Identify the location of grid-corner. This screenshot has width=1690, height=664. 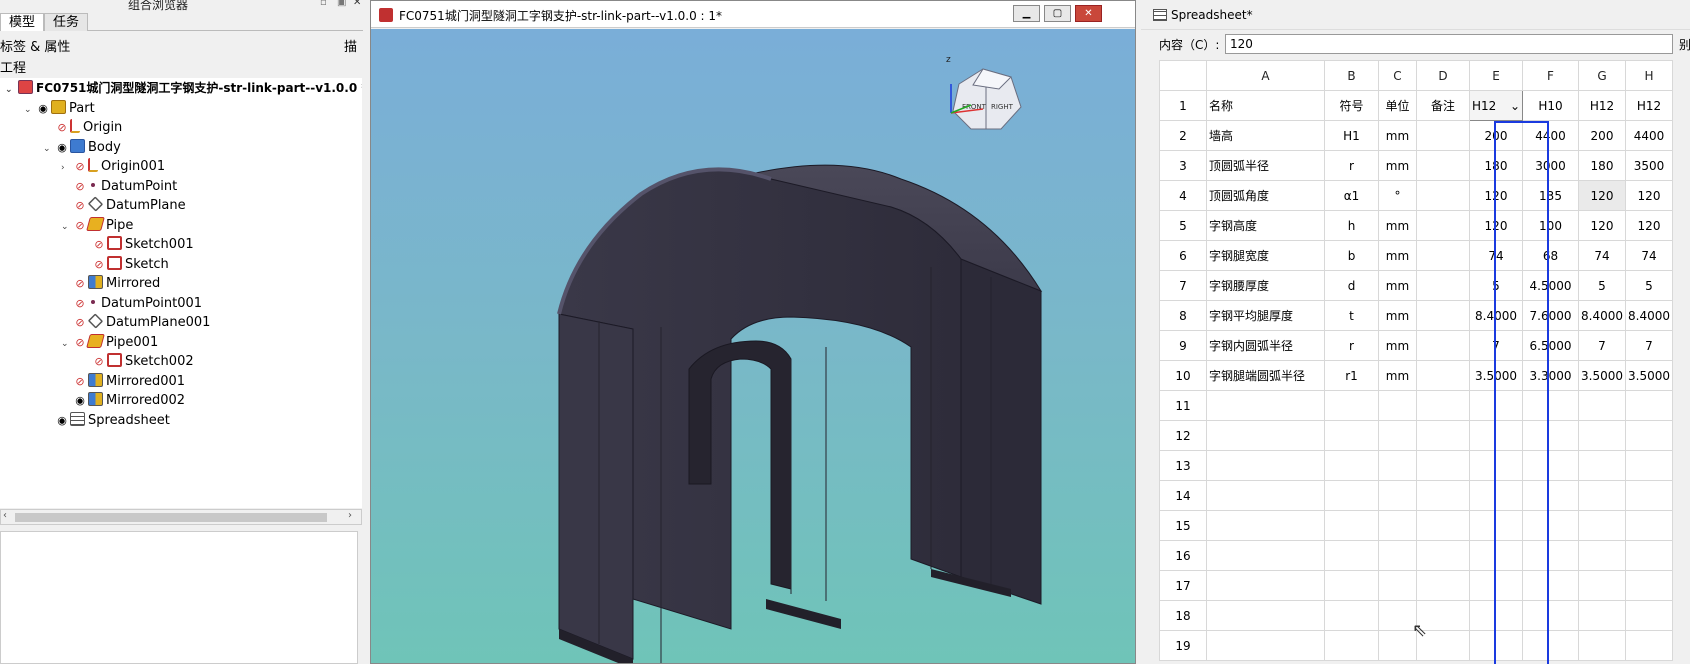
(1183, 75).